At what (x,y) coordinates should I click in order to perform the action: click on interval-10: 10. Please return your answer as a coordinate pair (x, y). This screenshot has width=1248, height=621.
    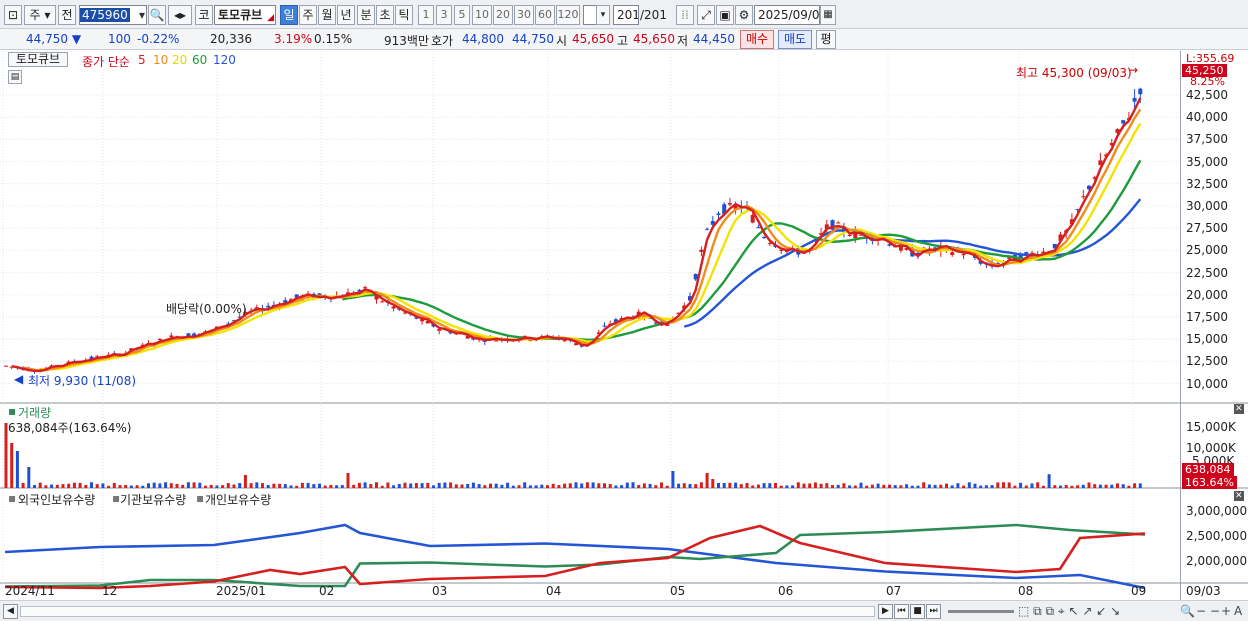
    Looking at the image, I should click on (482, 15).